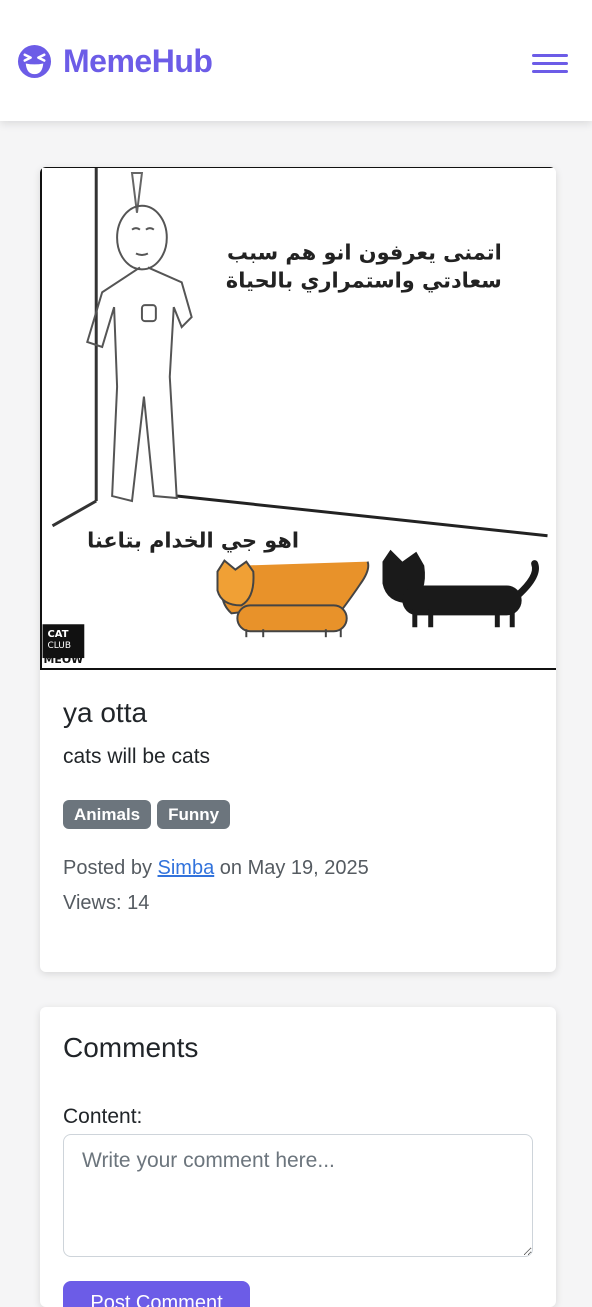 The height and width of the screenshot is (1307, 592). I want to click on content-label: Content:, so click(103, 1116).